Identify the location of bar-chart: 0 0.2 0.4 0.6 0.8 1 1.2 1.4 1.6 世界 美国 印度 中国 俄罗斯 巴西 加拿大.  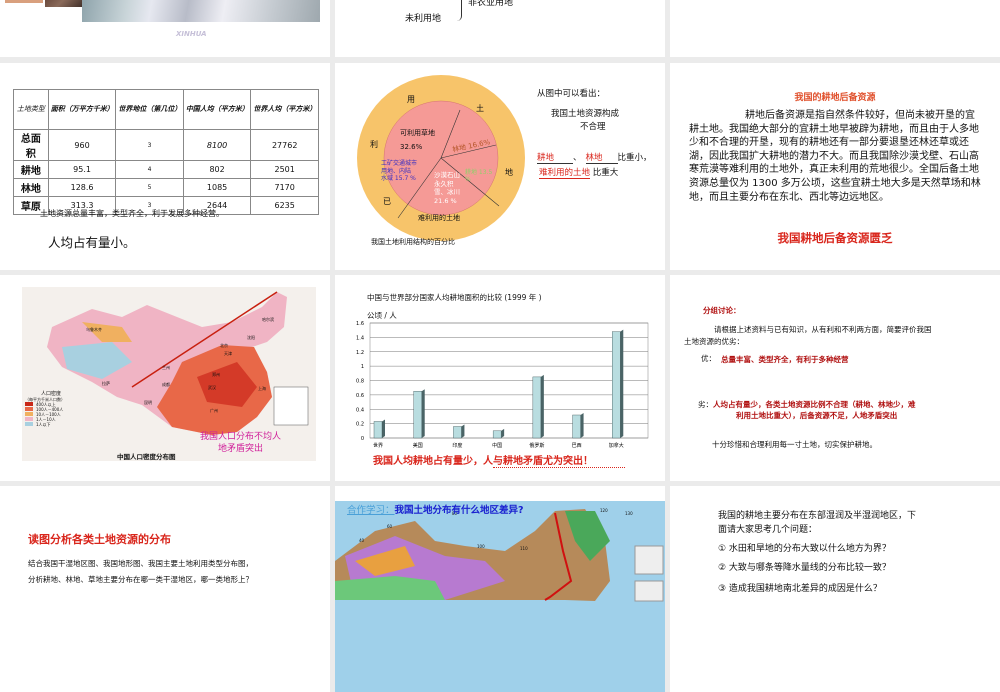
(502, 385).